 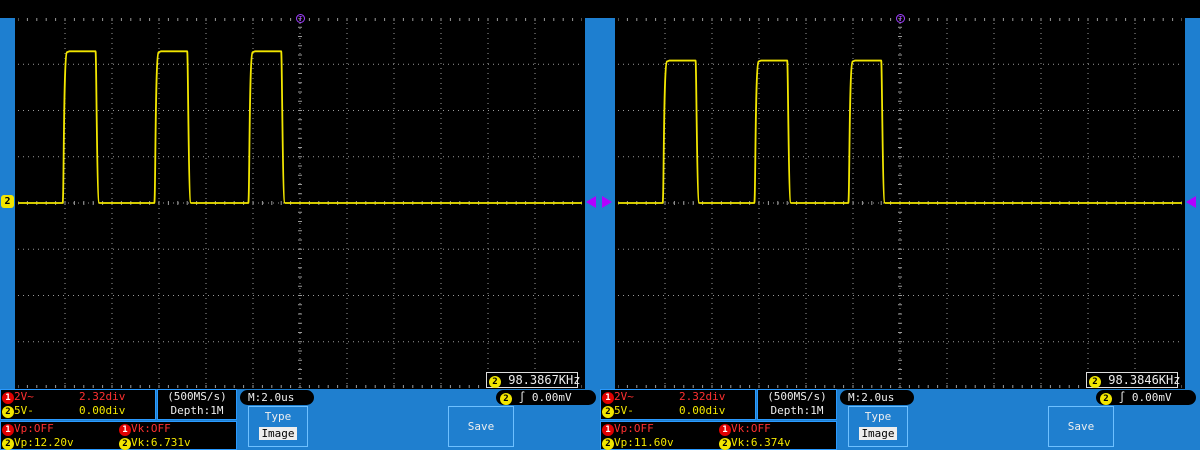 I want to click on ch2-vk: Vk:6.374v, so click(x=761, y=442).